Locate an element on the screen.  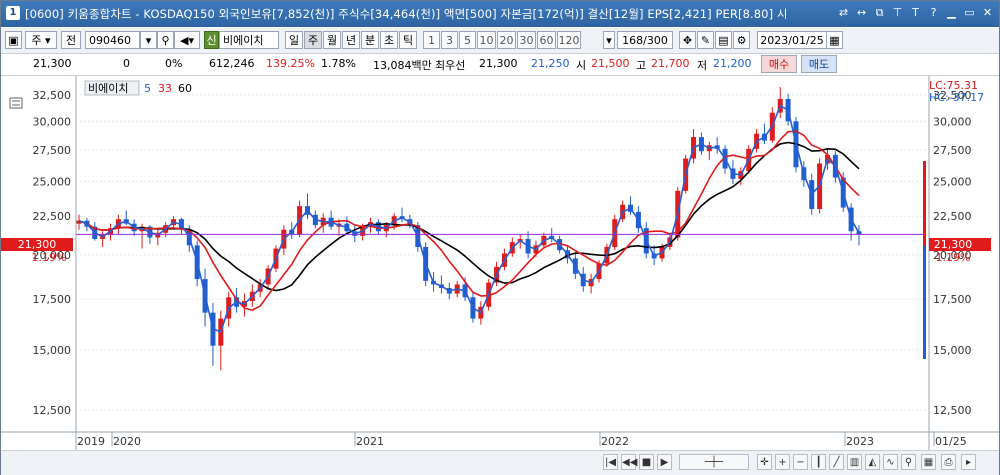
price-change: 0 is located at coordinates (126, 63).